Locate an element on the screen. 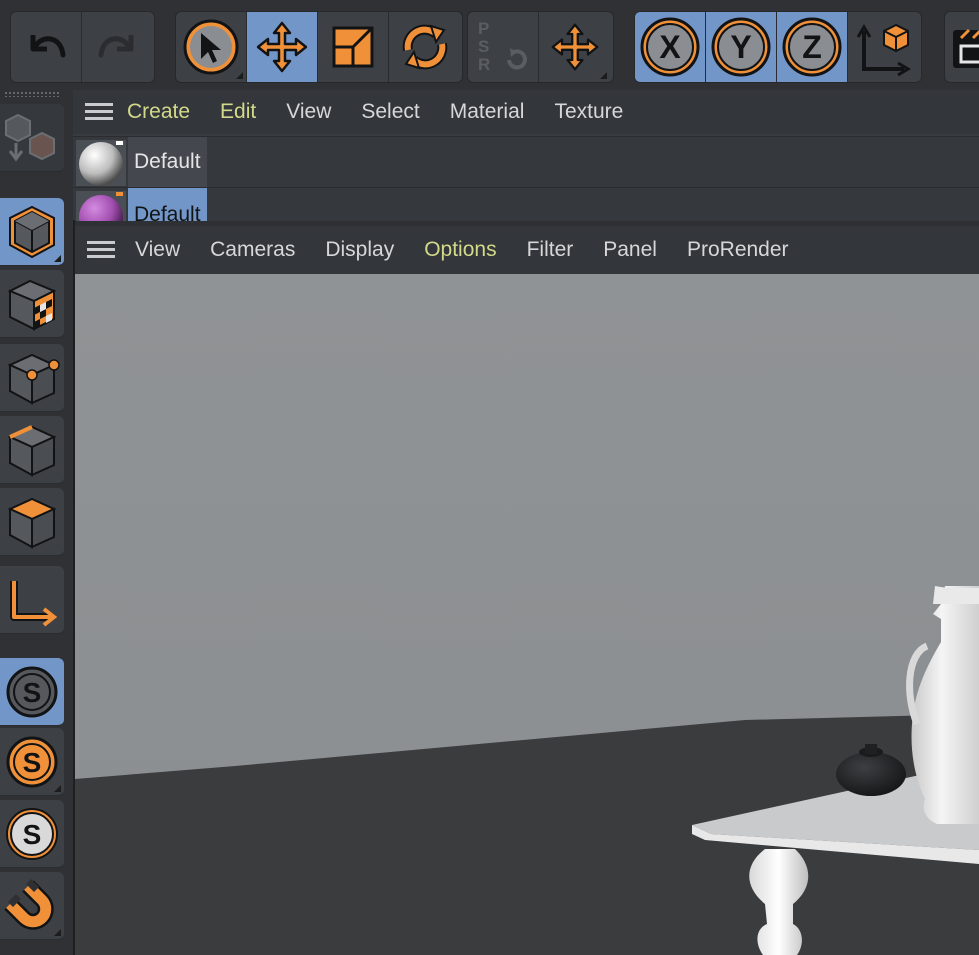  undo-icon is located at coordinates (48, 46).